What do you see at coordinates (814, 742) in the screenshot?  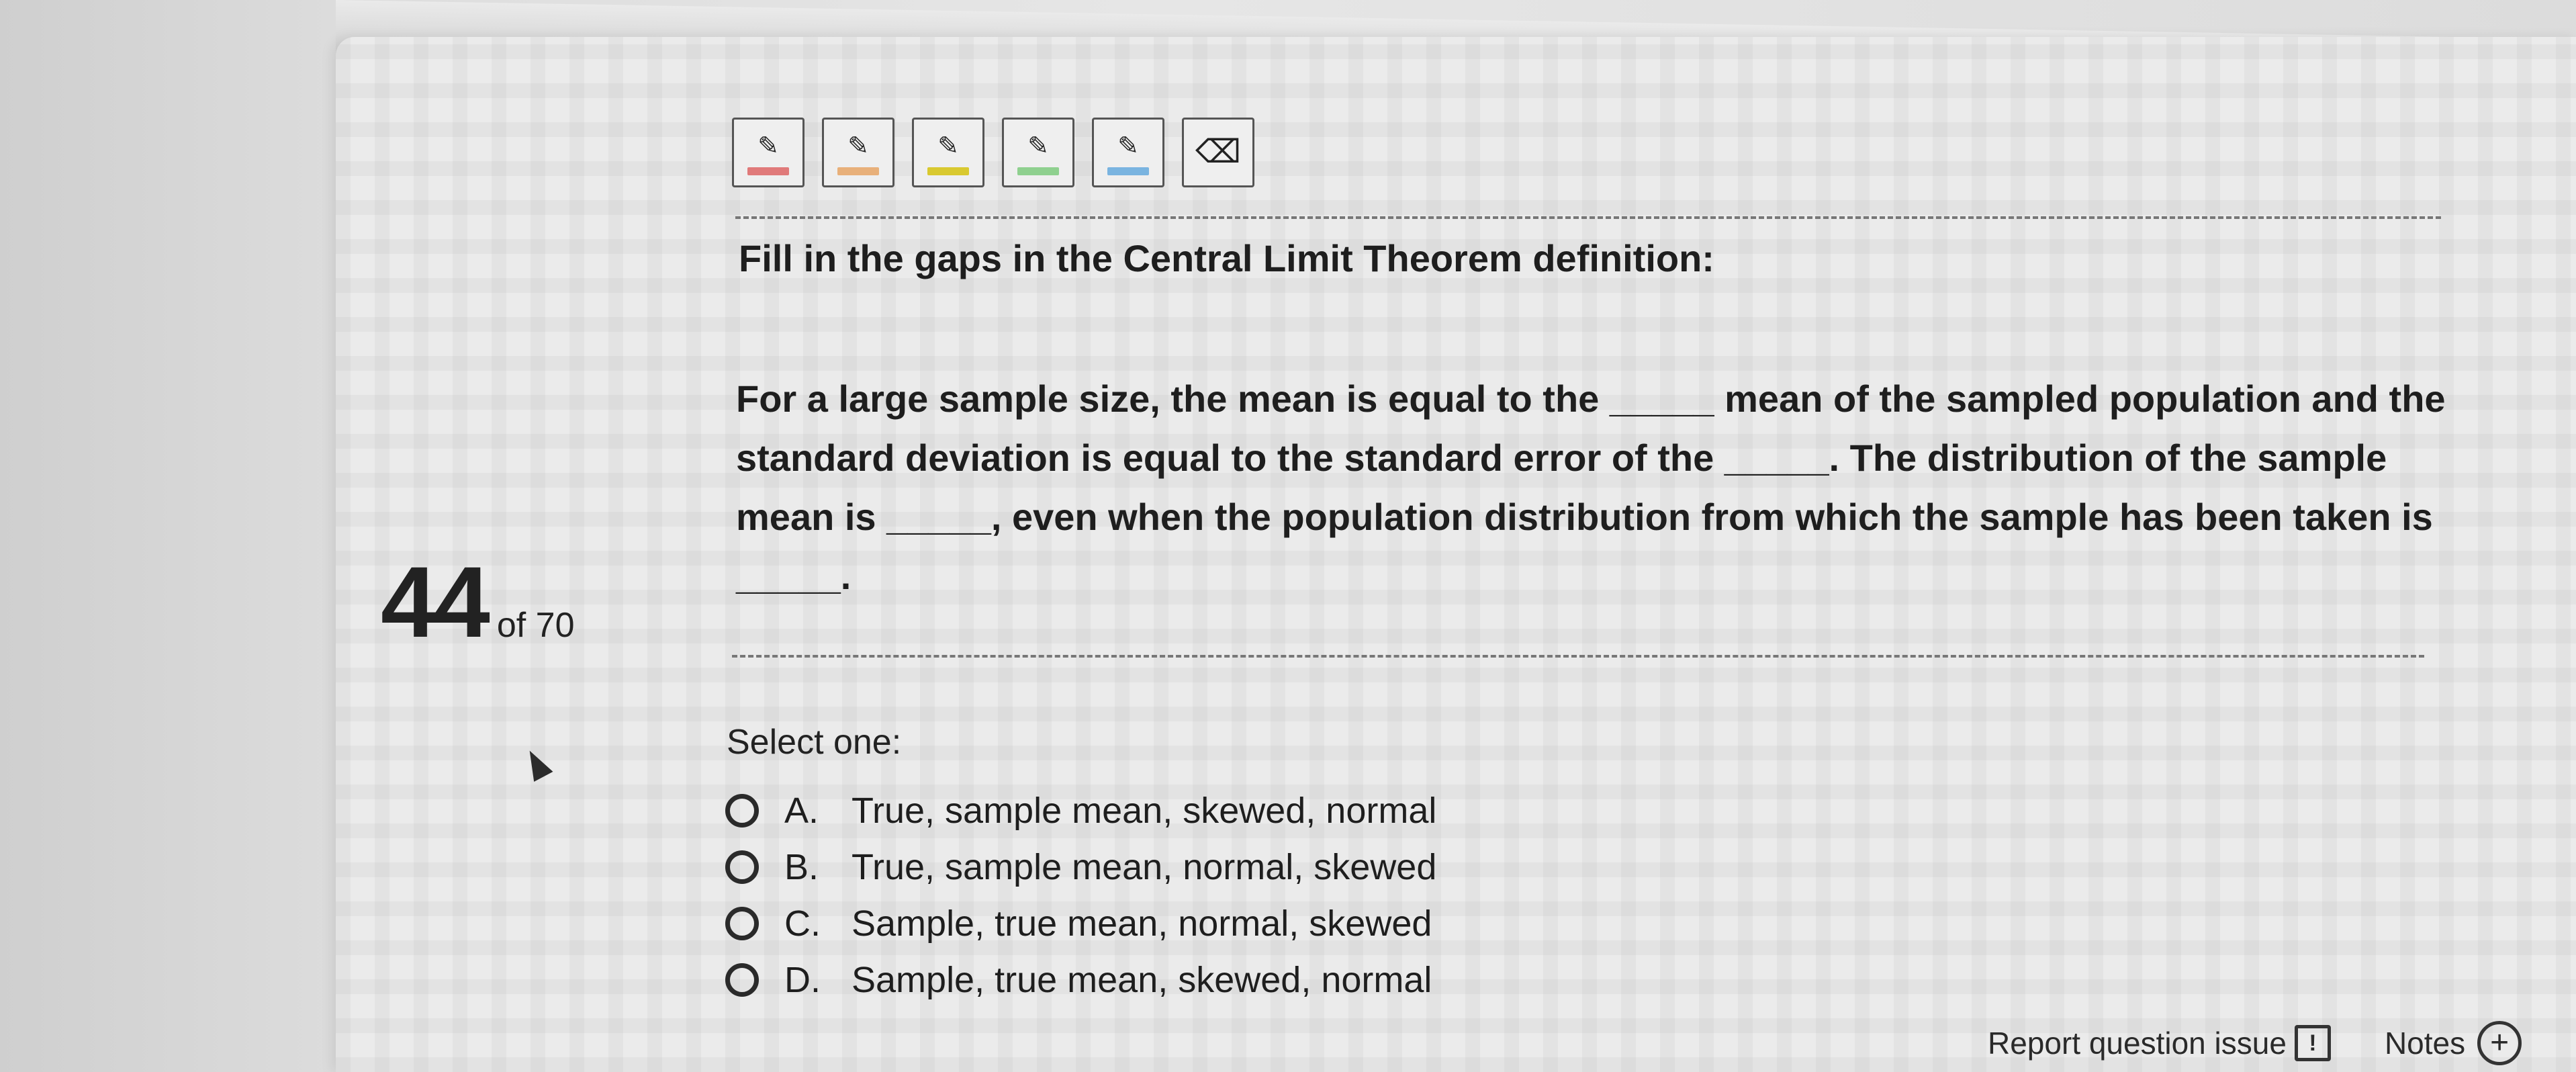 I see `select-one-label: Select one:` at bounding box center [814, 742].